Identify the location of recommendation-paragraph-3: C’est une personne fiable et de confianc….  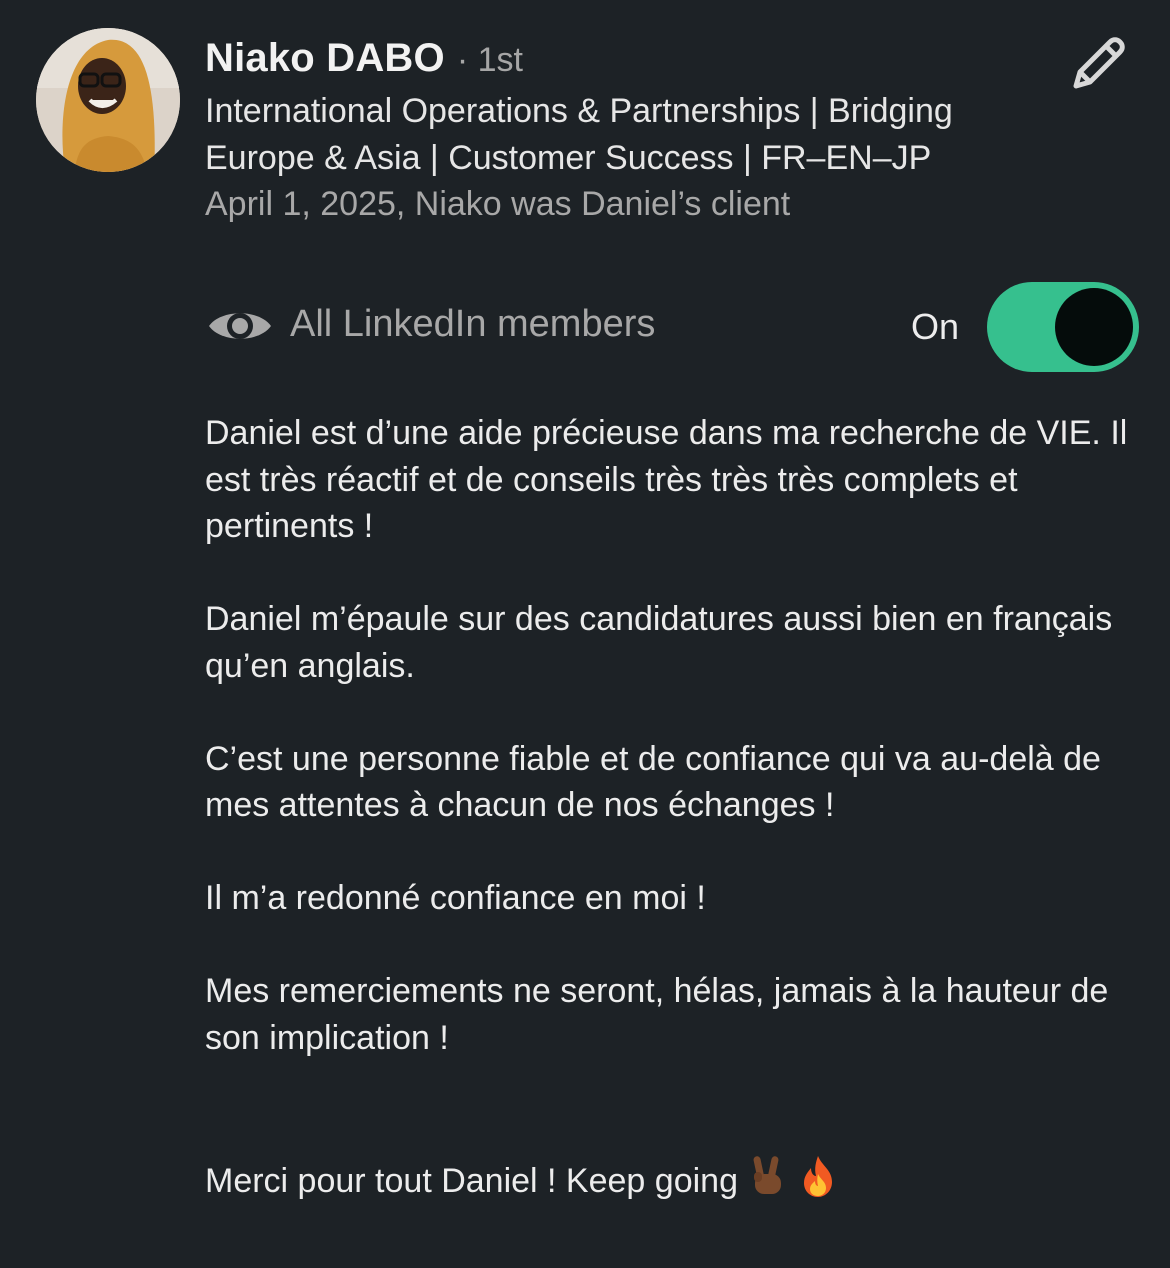
(653, 782).